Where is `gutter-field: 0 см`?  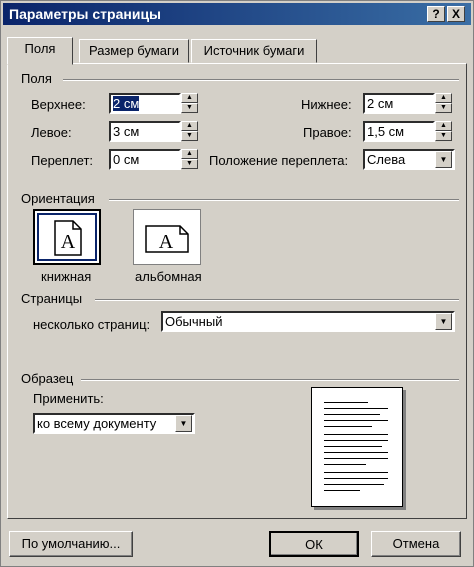
gutter-field: 0 см is located at coordinates (145, 159).